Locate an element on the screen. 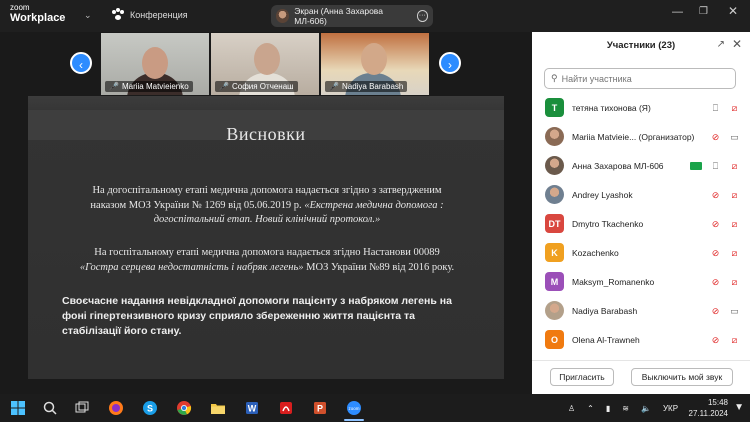 The width and height of the screenshot is (750, 422). task-view-icon is located at coordinates (82, 408).